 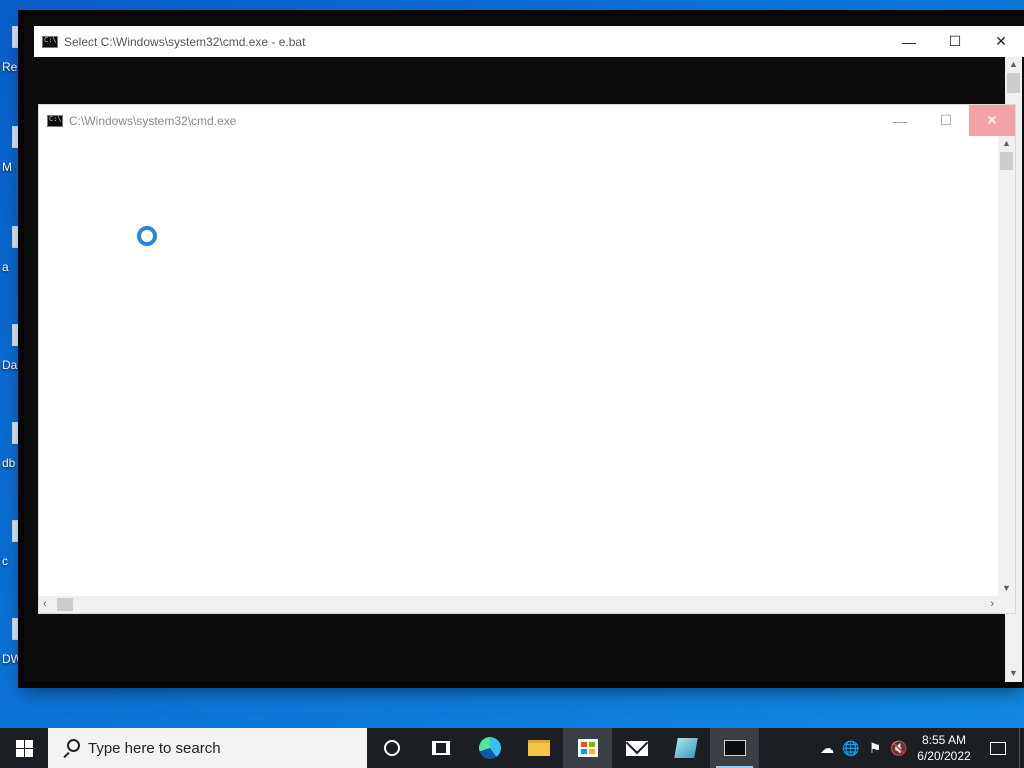 I want to click on file-explorer-button, so click(x=538, y=748).